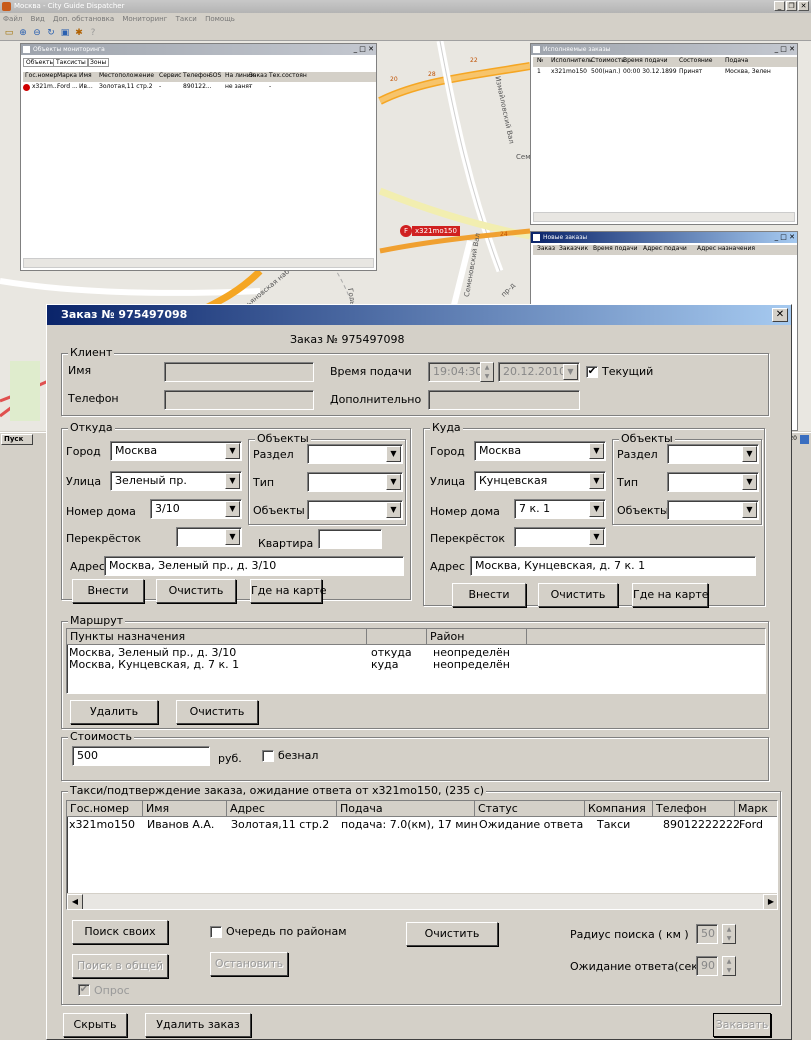 The image size is (811, 1040). I want to click on pickup-date-select: 20.12.2010 ▼, so click(539, 372).